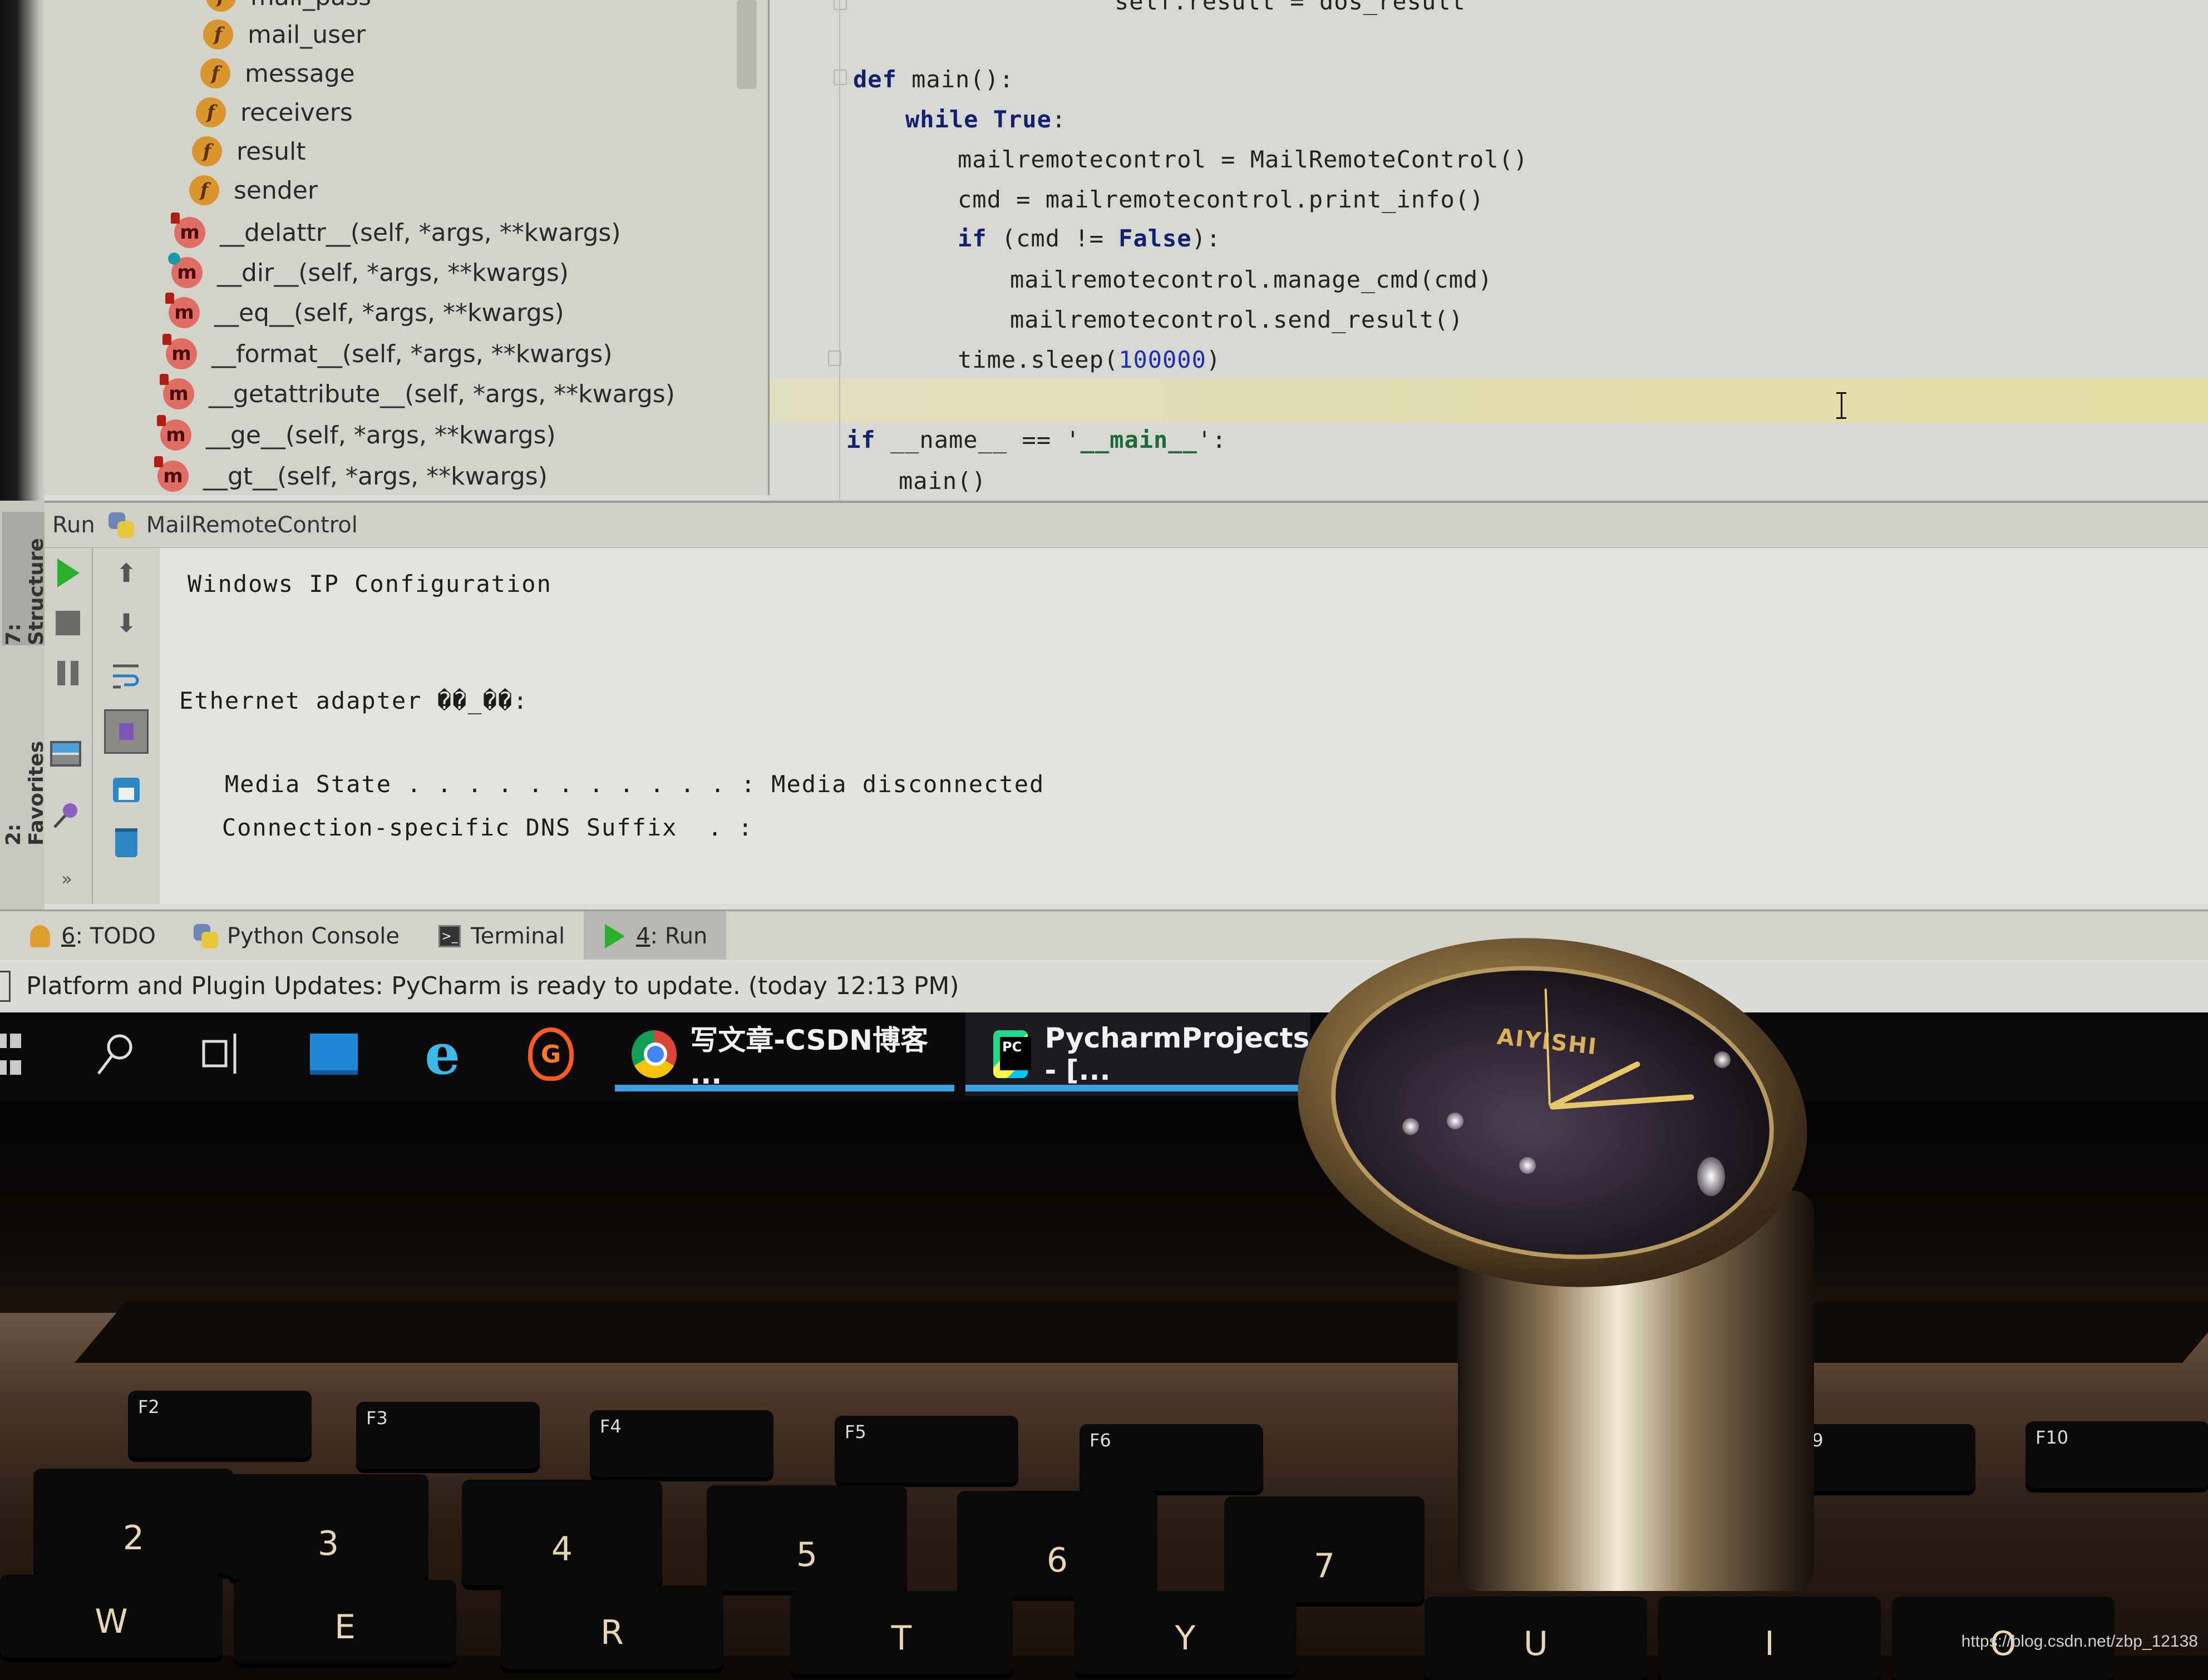 This screenshot has height=1680, width=2208. Describe the element at coordinates (220, 1424) in the screenshot. I see `keyboard-key-f2: F2` at that location.